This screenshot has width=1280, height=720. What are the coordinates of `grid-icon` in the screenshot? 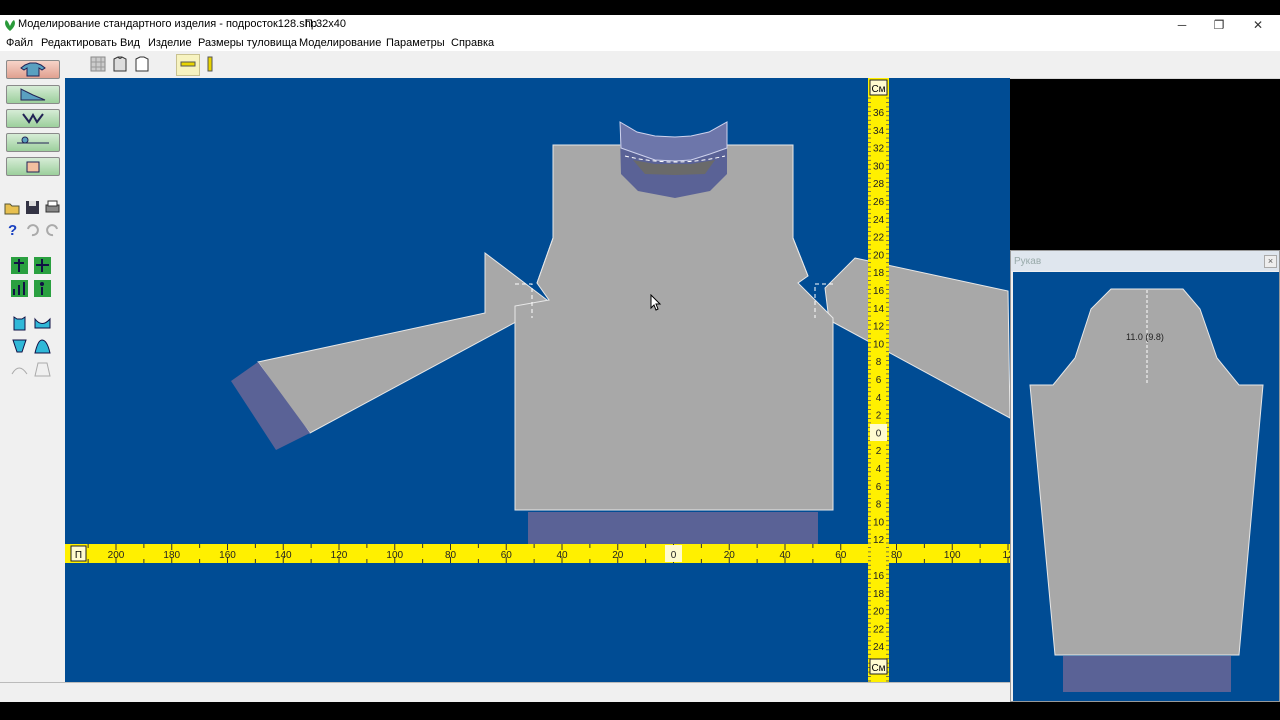 It's located at (98, 64).